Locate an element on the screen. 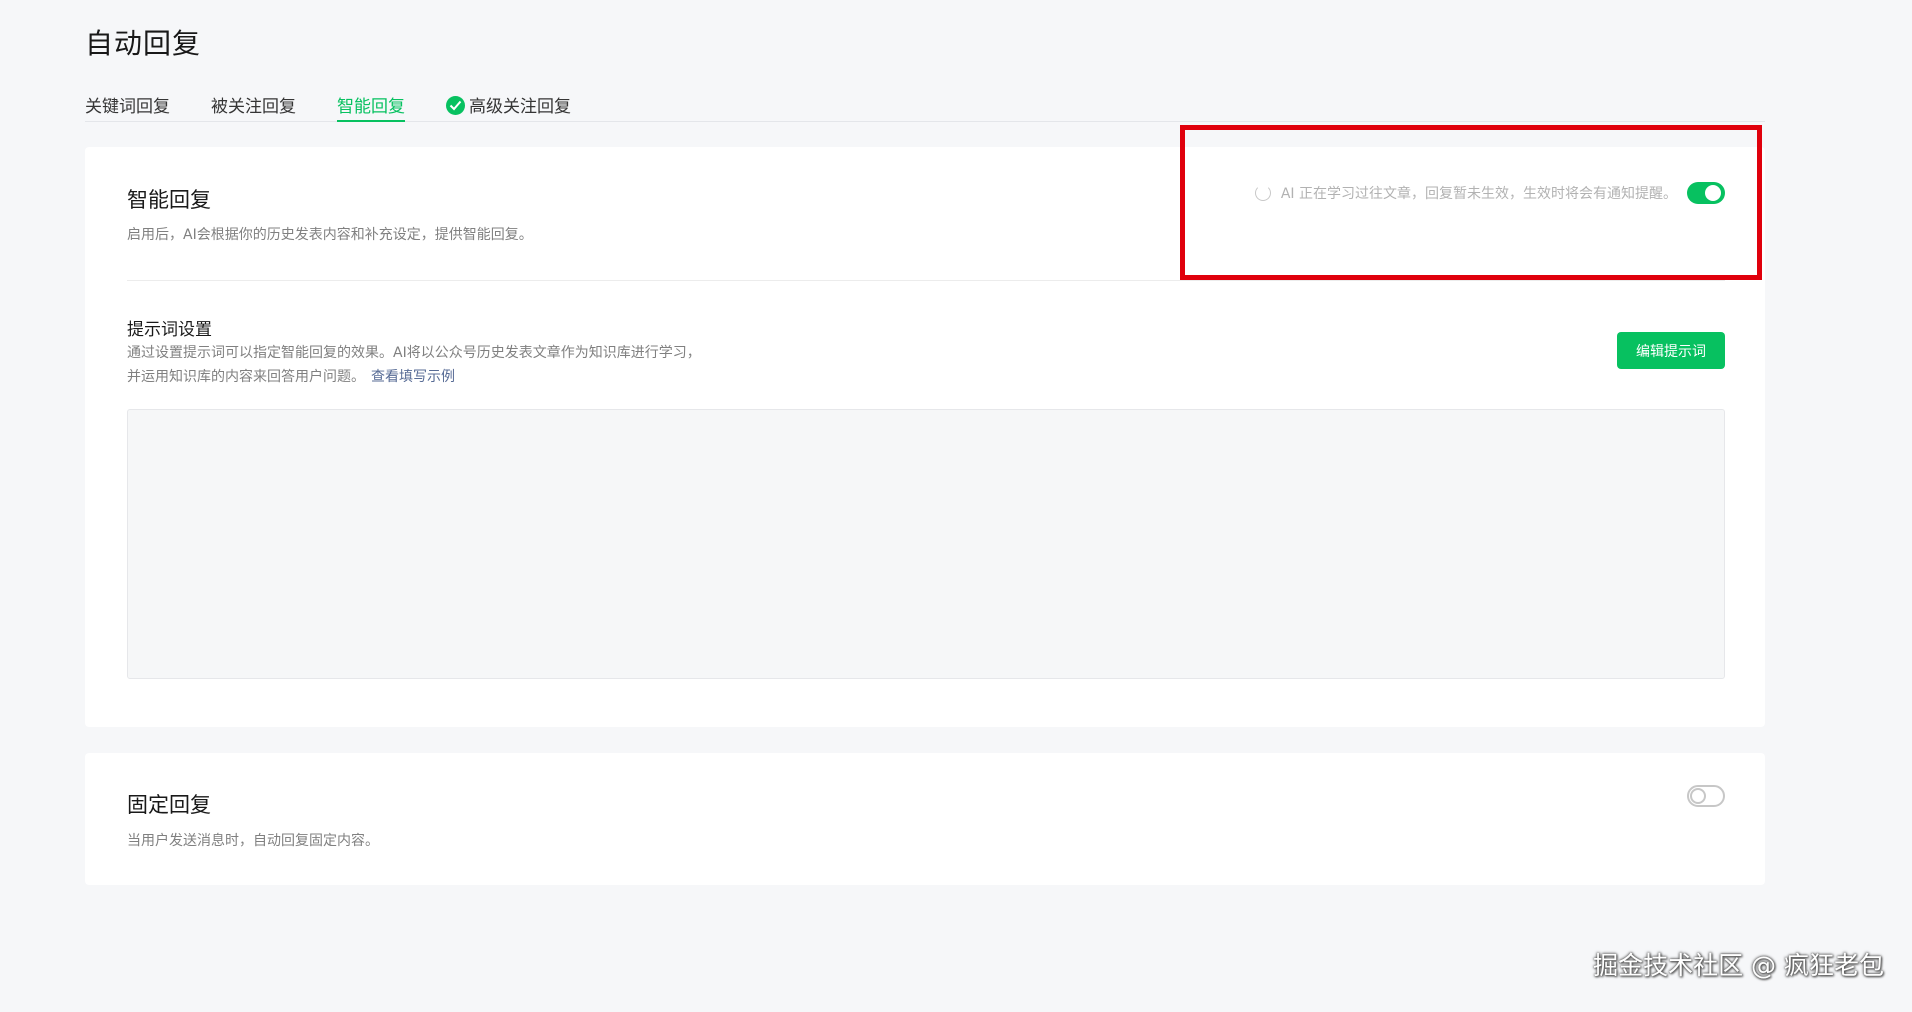 This screenshot has width=1912, height=1012. edit-prompt-button: 编辑提示词 is located at coordinates (1671, 350).